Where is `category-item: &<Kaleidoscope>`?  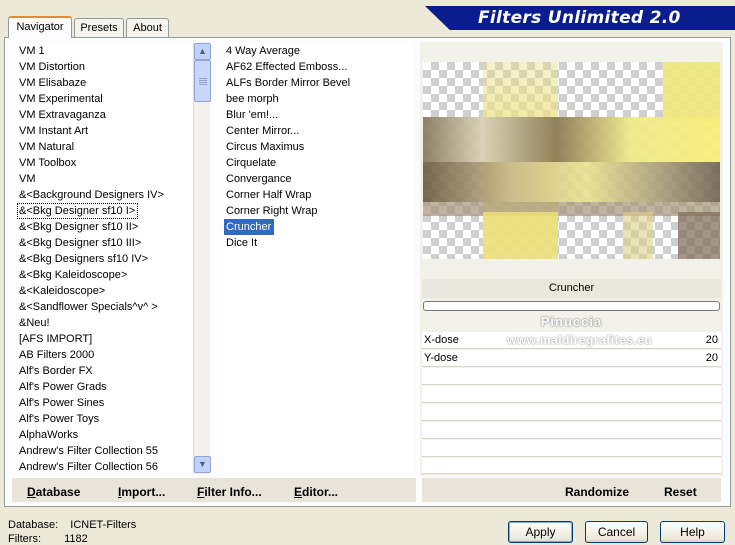 category-item: &<Kaleidoscope> is located at coordinates (61, 291).